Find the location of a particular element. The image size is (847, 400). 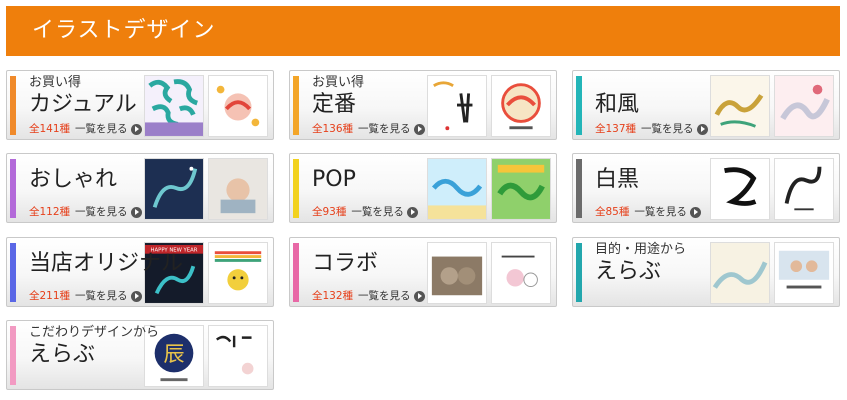

card-title: POP is located at coordinates (334, 179).